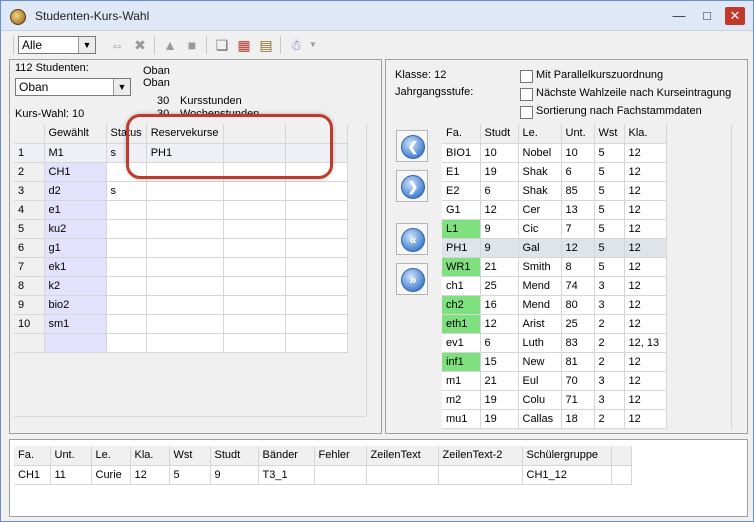  Describe the element at coordinates (567, 456) in the screenshot. I see `column-header: Schülergruppe` at that location.